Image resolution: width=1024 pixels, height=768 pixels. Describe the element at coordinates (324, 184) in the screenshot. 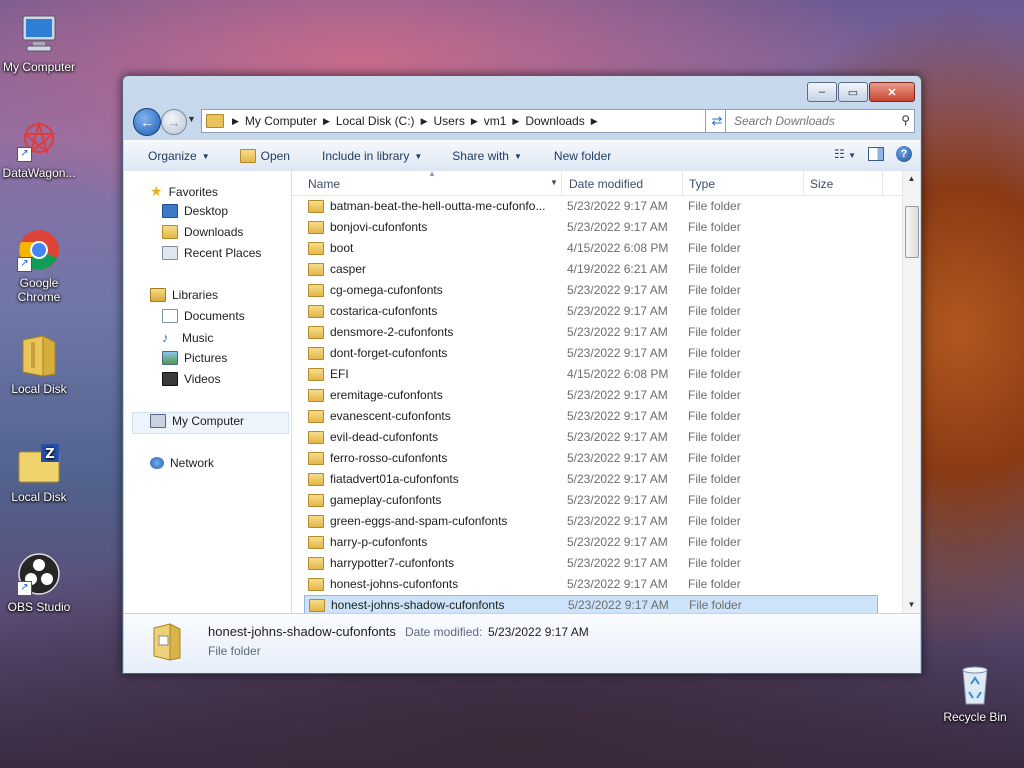

I see `column-name: Name` at that location.